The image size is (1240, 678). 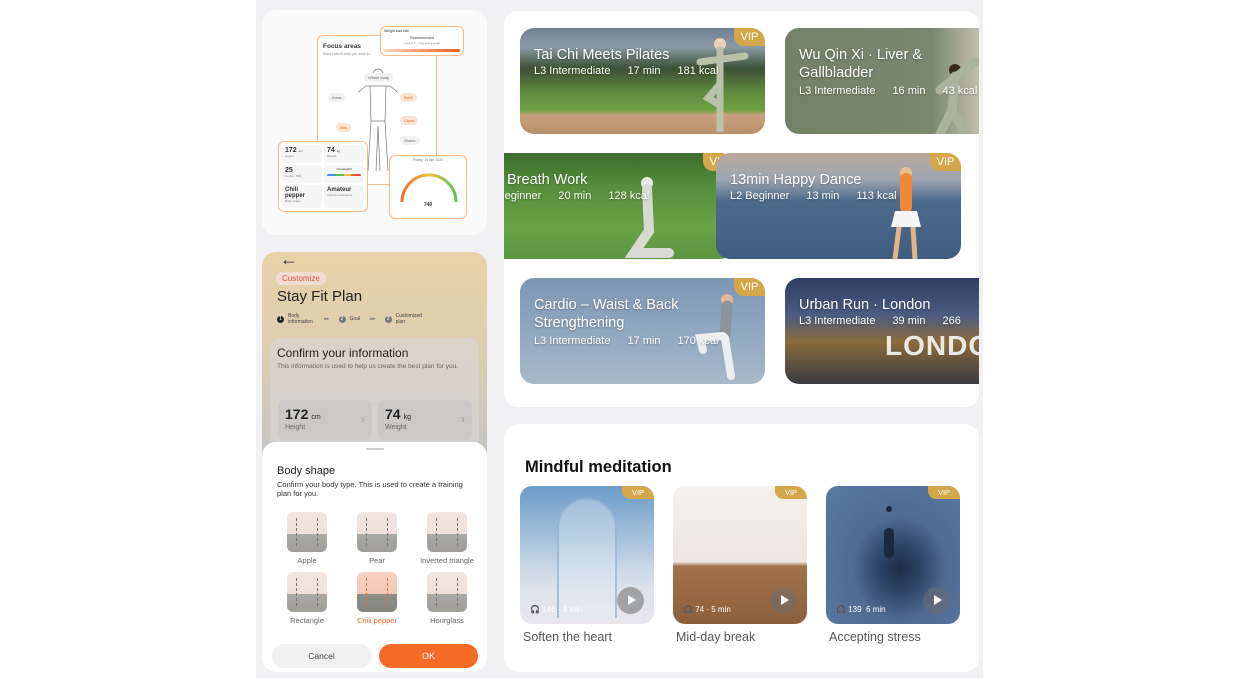 What do you see at coordinates (337, 97) in the screenshot?
I see `focus-tag: Arms` at bounding box center [337, 97].